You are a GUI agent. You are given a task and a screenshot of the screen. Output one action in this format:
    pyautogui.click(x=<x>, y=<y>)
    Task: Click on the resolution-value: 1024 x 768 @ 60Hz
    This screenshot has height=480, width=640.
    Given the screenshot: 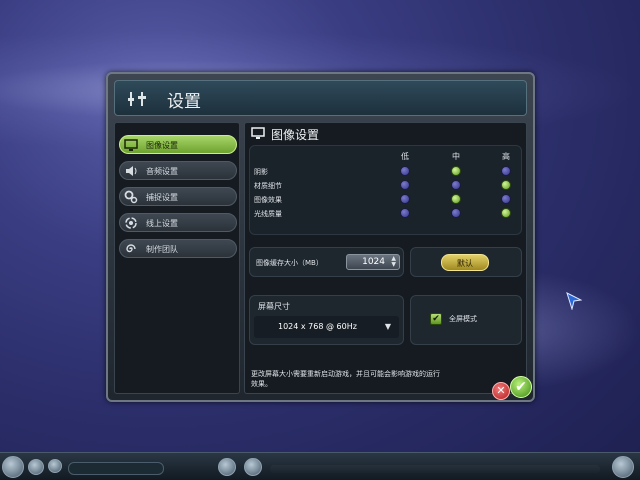 What is the action you would take?
    pyautogui.click(x=317, y=326)
    